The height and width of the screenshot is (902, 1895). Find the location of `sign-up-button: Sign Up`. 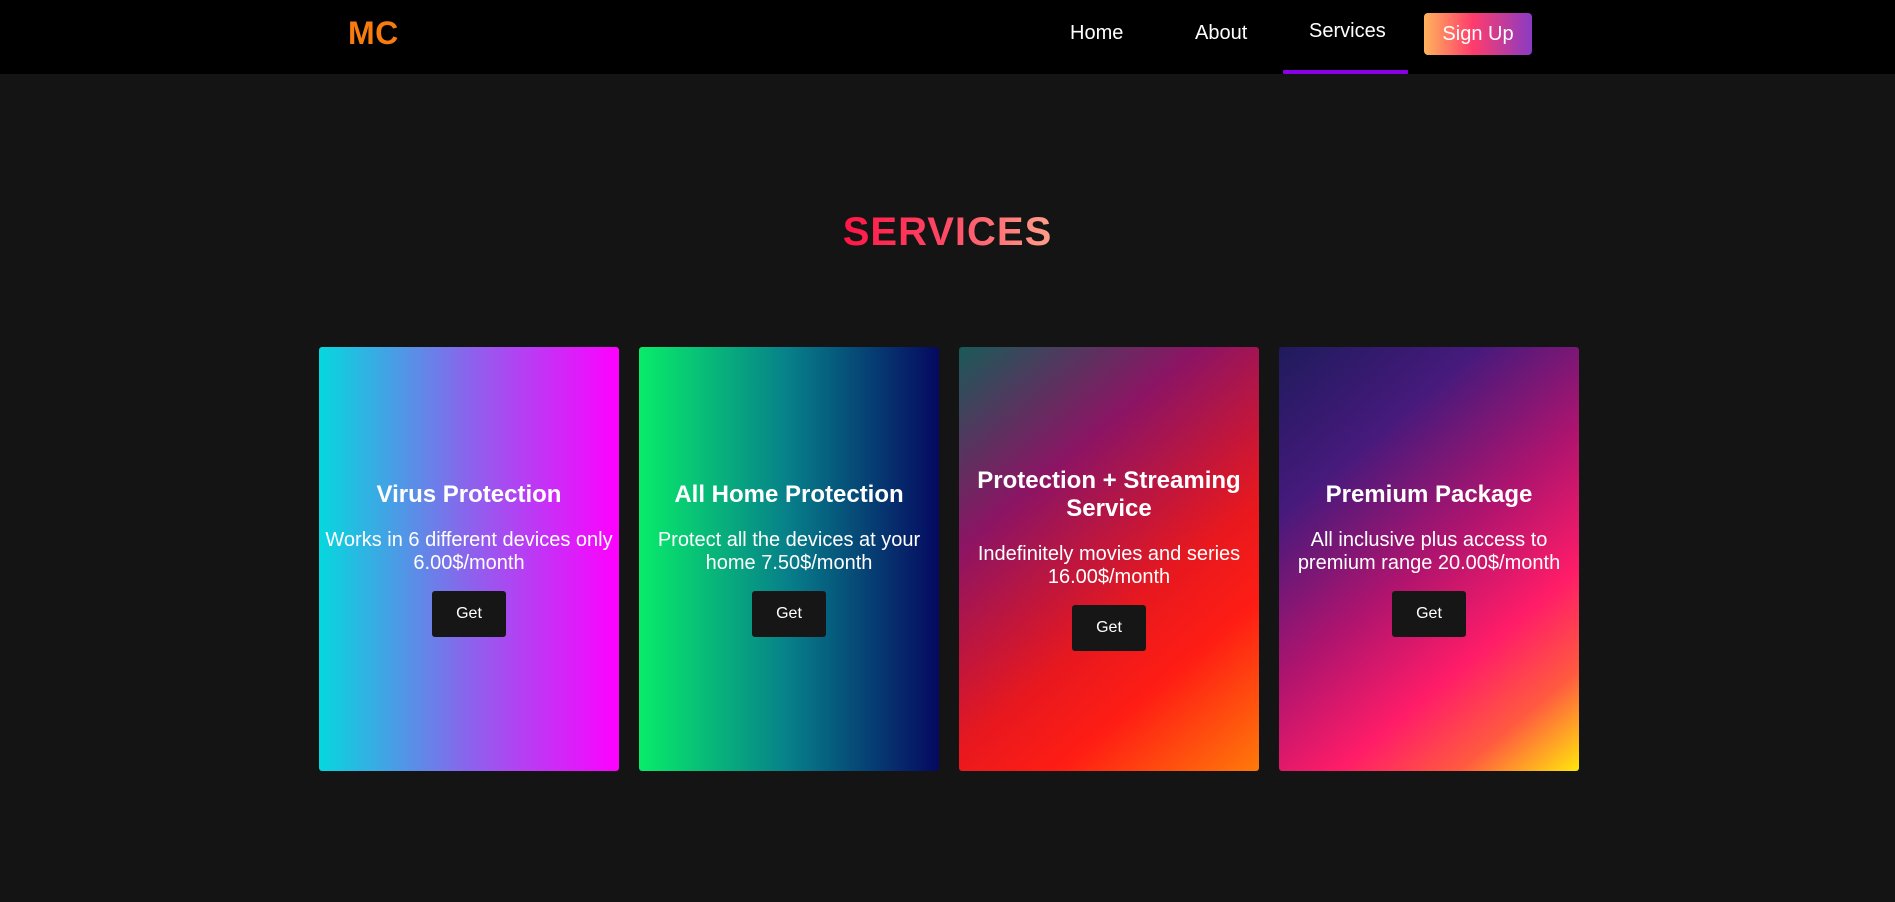

sign-up-button: Sign Up is located at coordinates (1478, 34).